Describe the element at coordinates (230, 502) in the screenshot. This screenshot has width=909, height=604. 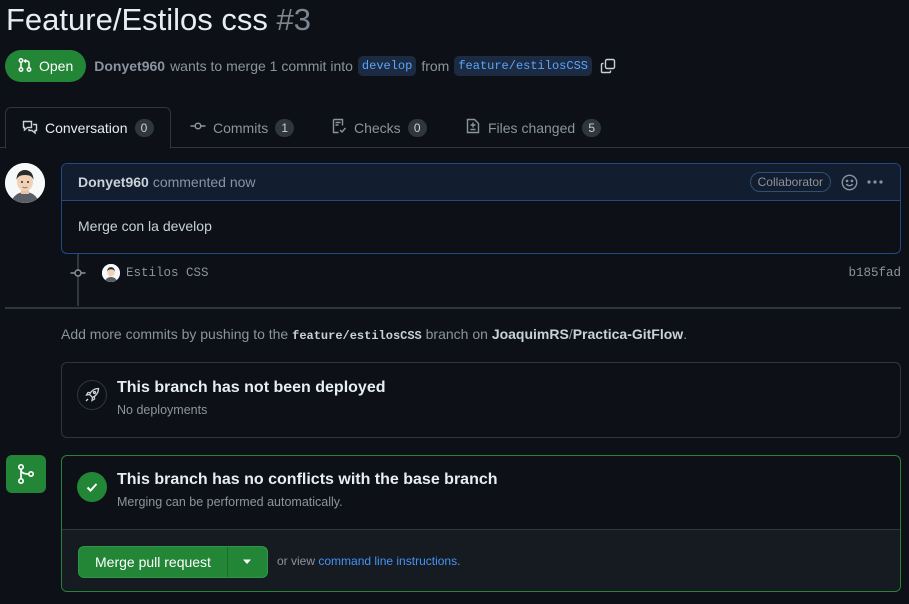
I see `merge-subtitle: Merging can be performed automatically.` at that location.